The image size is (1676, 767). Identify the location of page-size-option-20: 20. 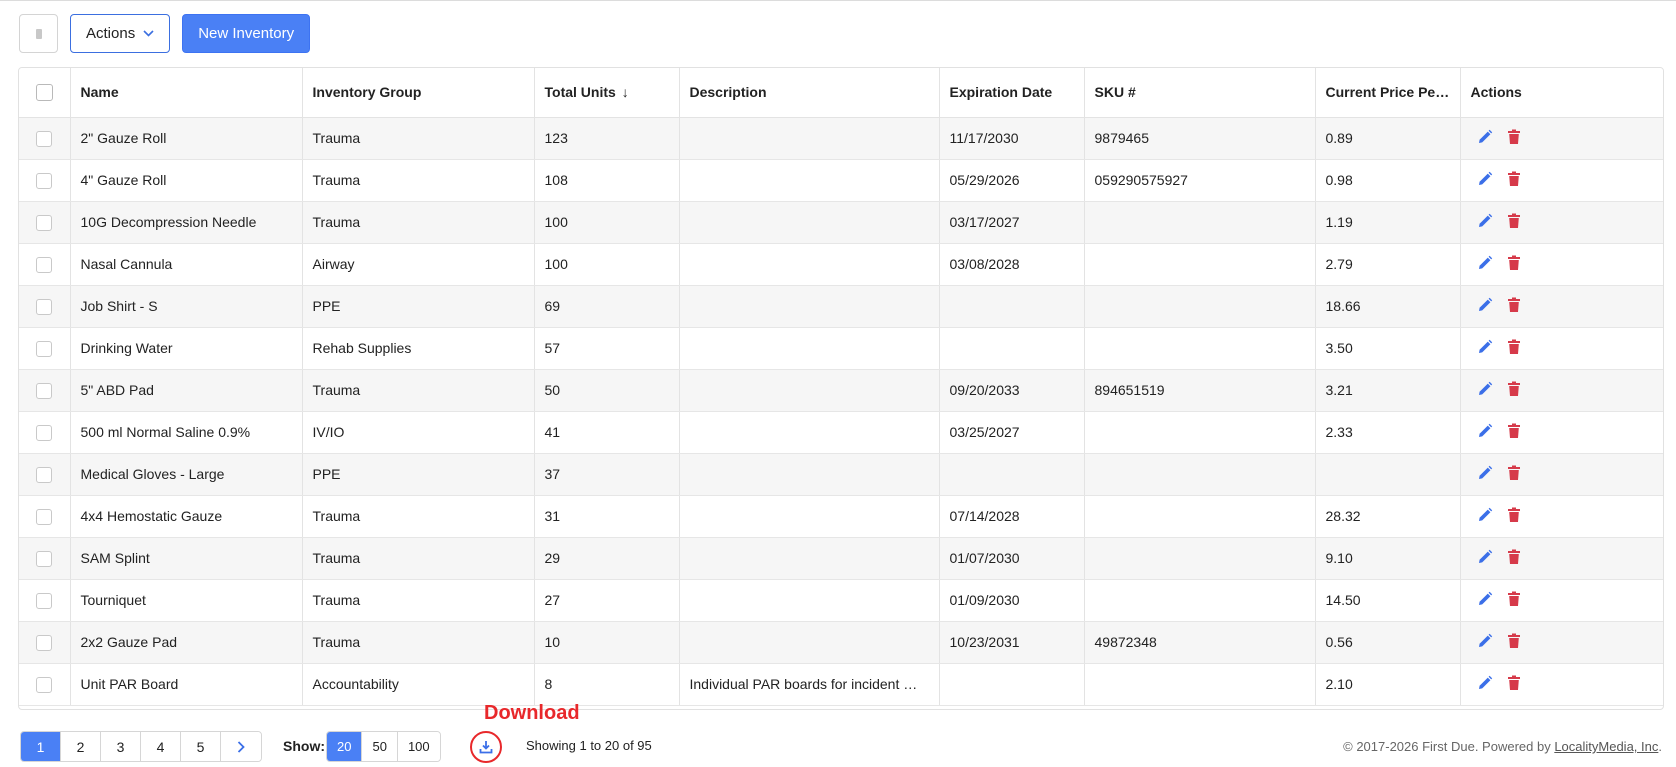
(345, 746).